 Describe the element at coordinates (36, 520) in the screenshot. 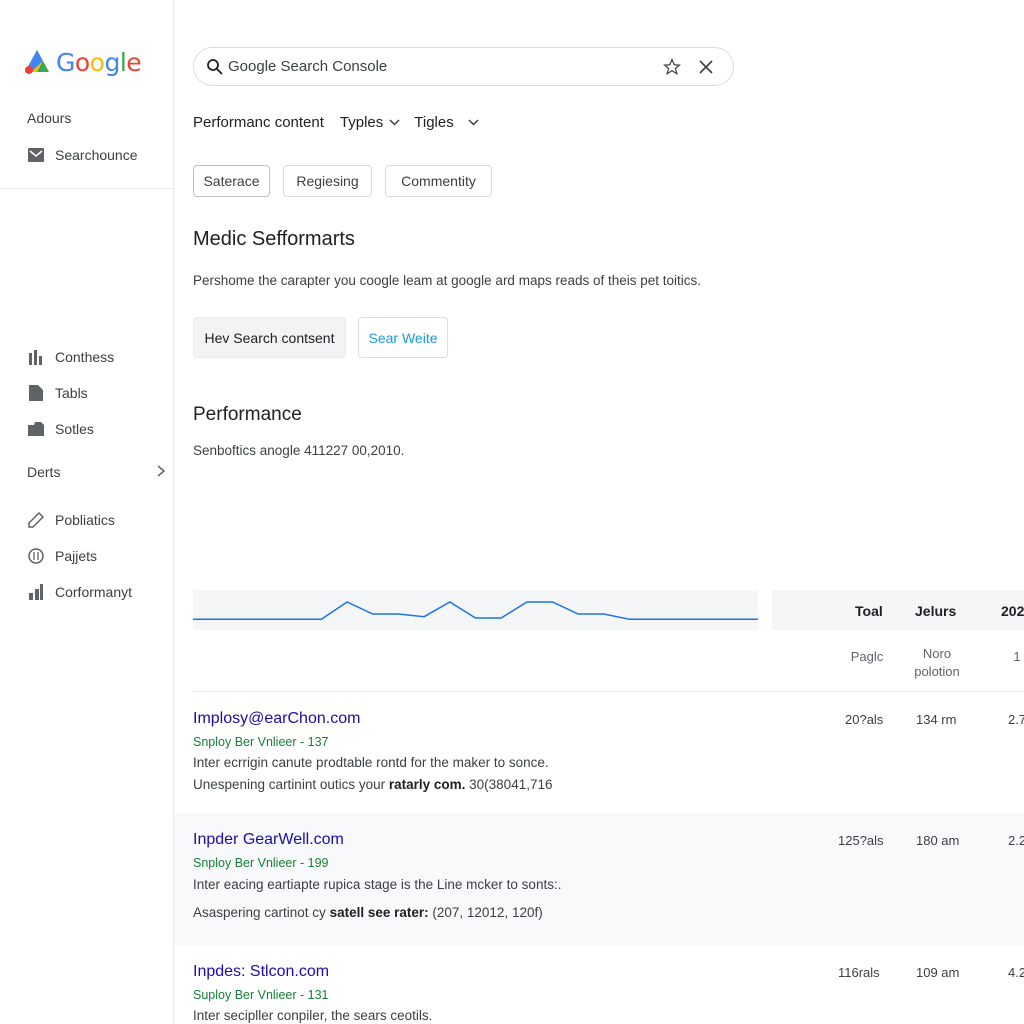

I see `pencil-icon` at that location.